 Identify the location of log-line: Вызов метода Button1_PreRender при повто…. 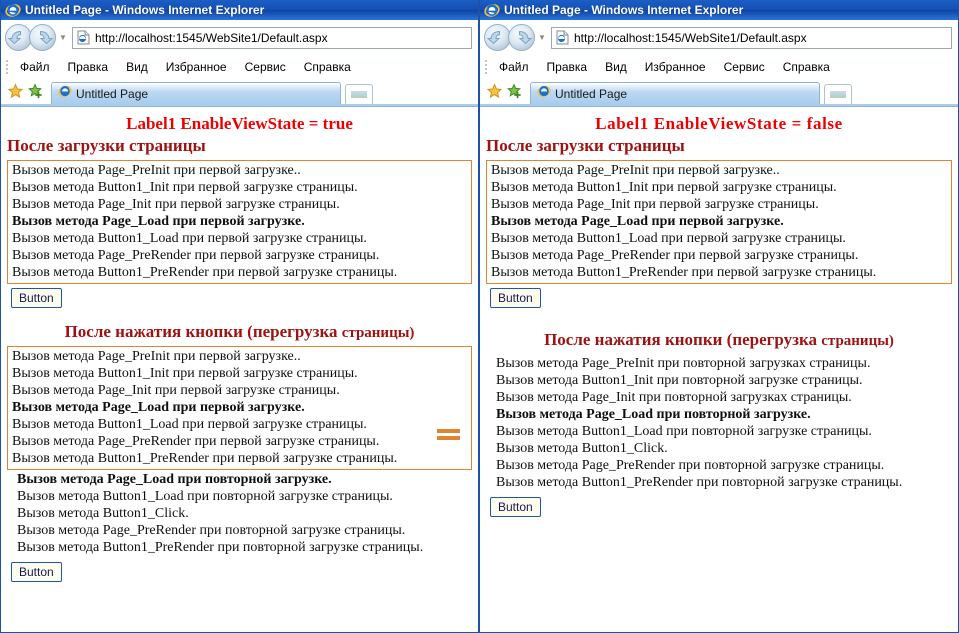
(220, 547).